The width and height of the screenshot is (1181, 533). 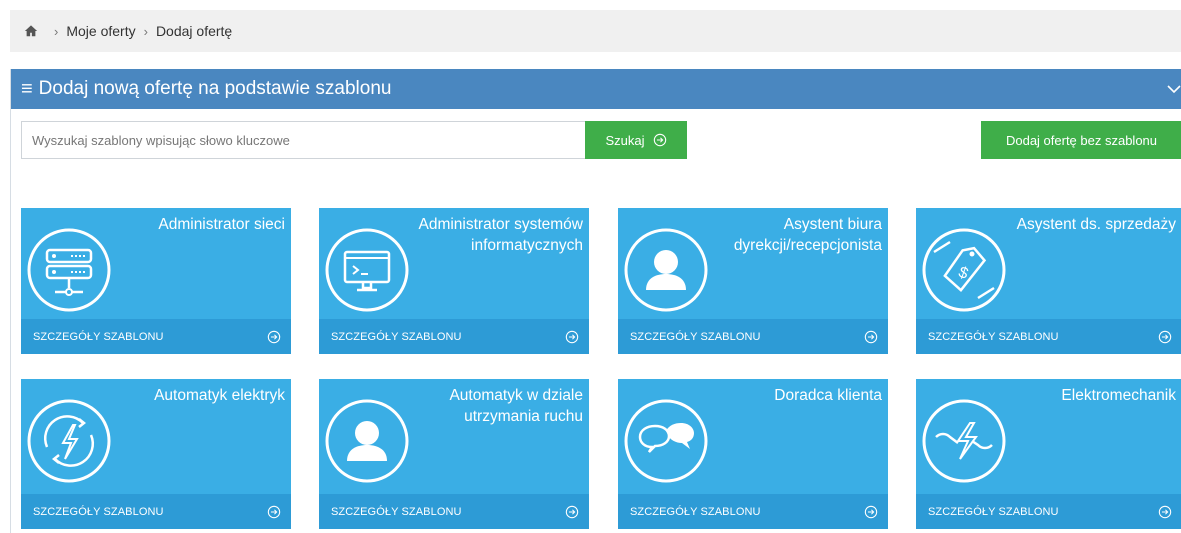 I want to click on search-button: Szukaj, so click(x=636, y=140).